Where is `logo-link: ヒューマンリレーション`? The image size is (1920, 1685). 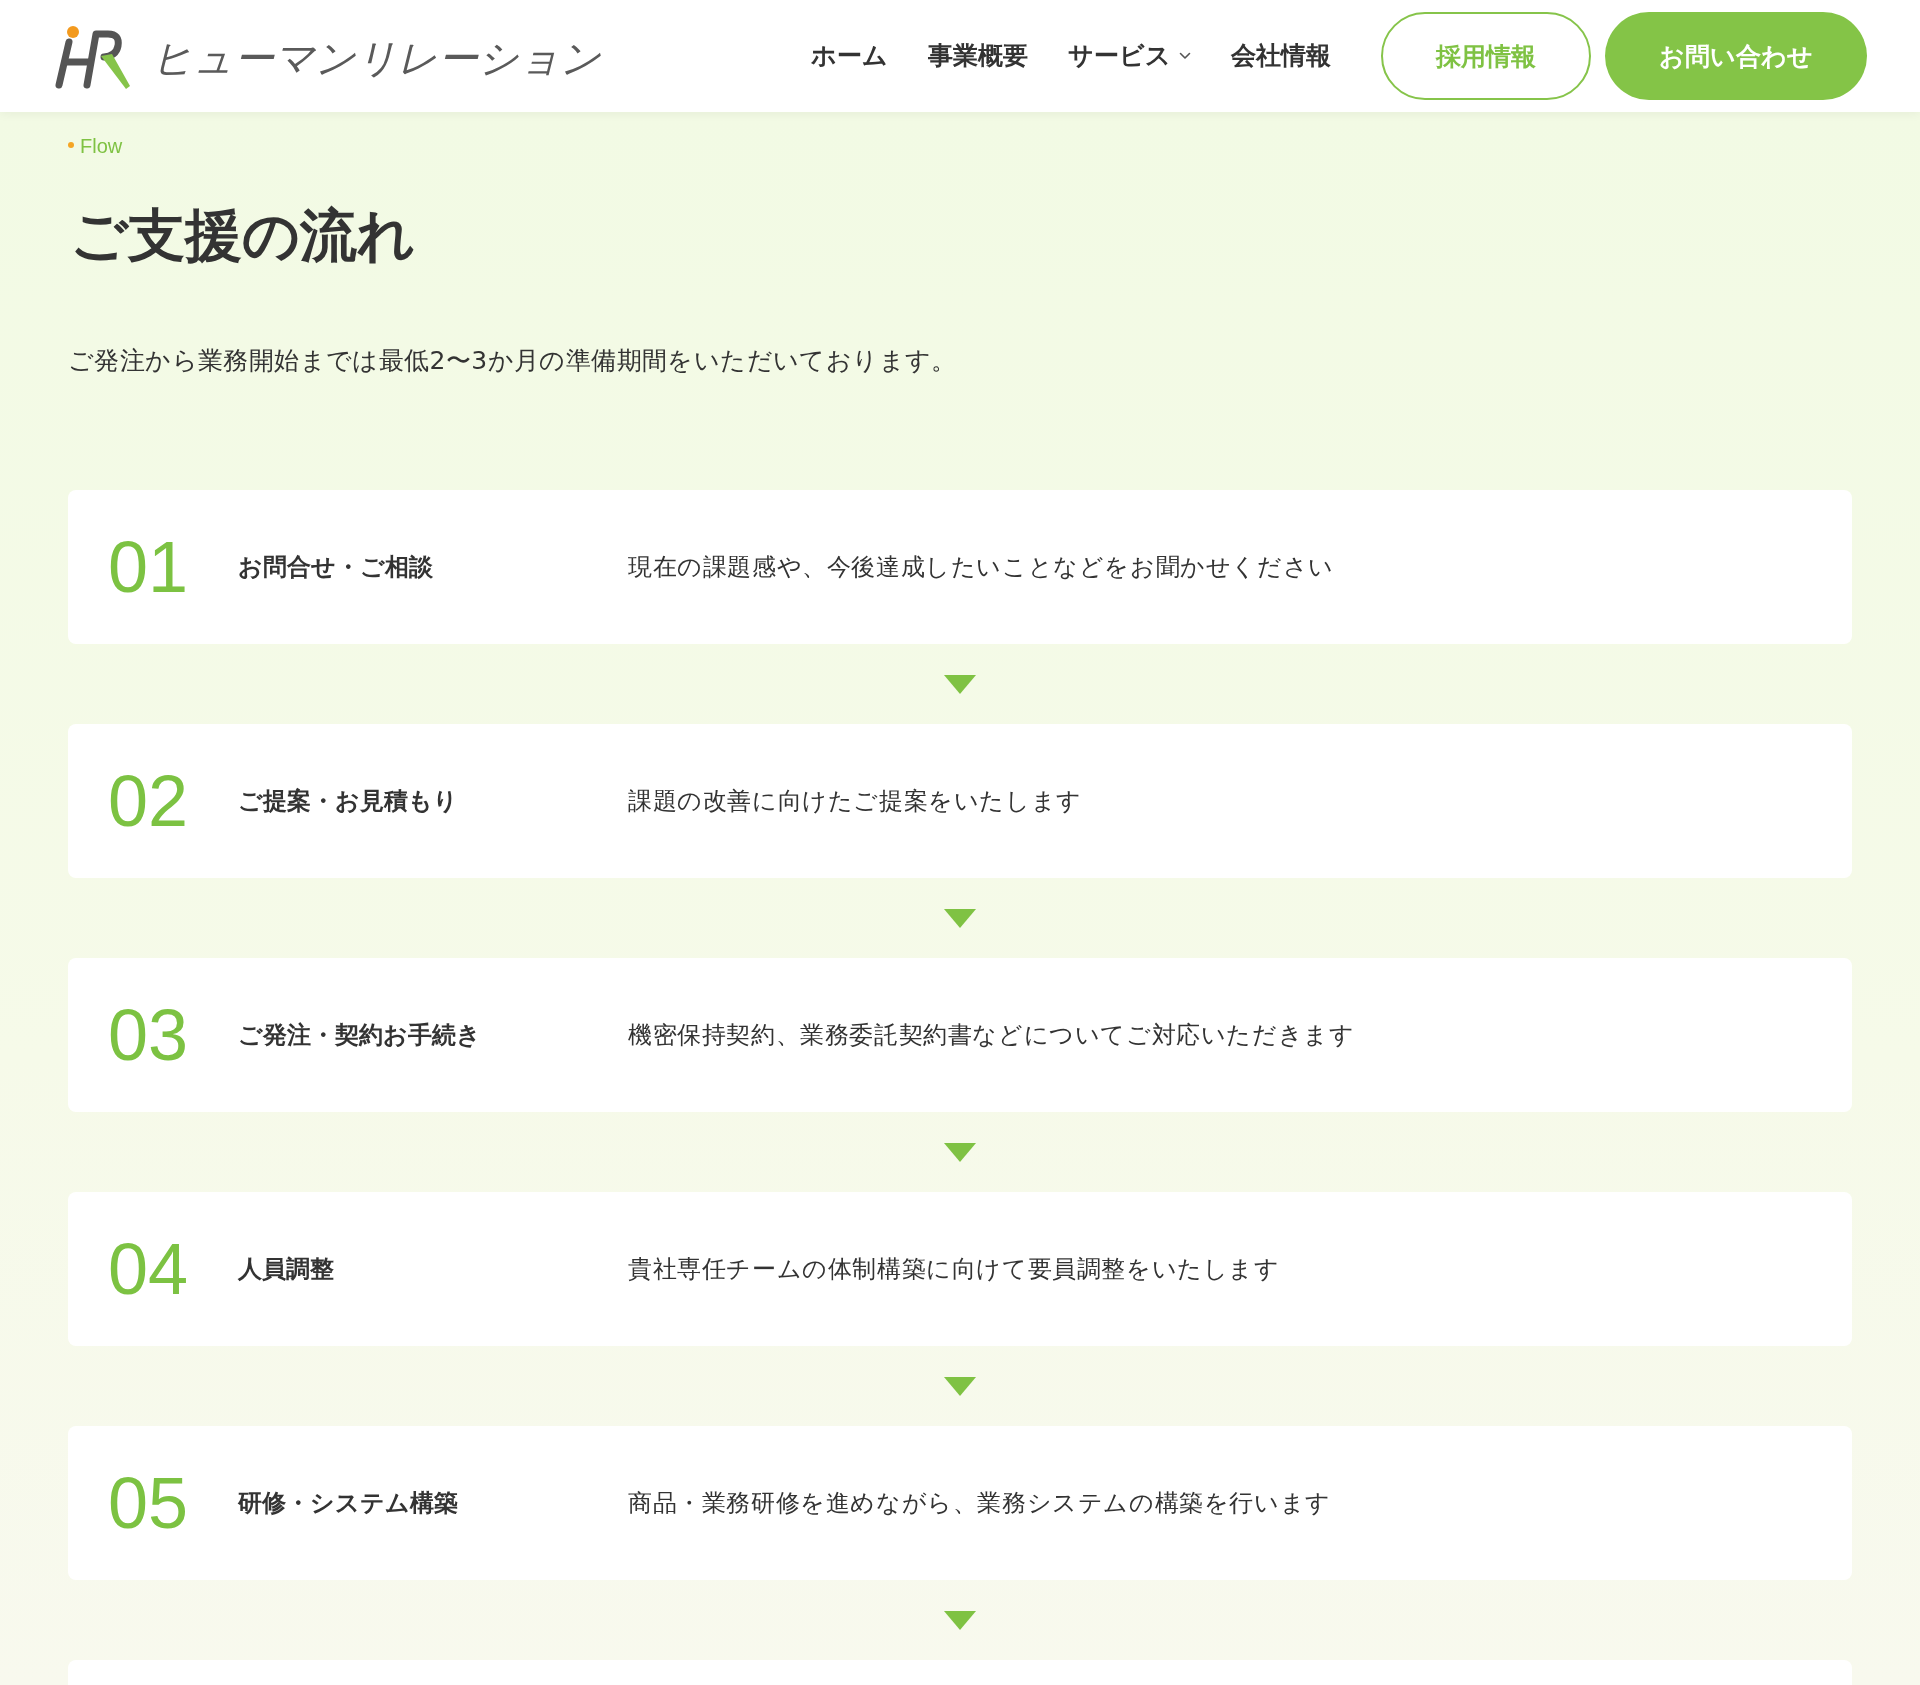 logo-link: ヒューマンリレーション is located at coordinates (326, 58).